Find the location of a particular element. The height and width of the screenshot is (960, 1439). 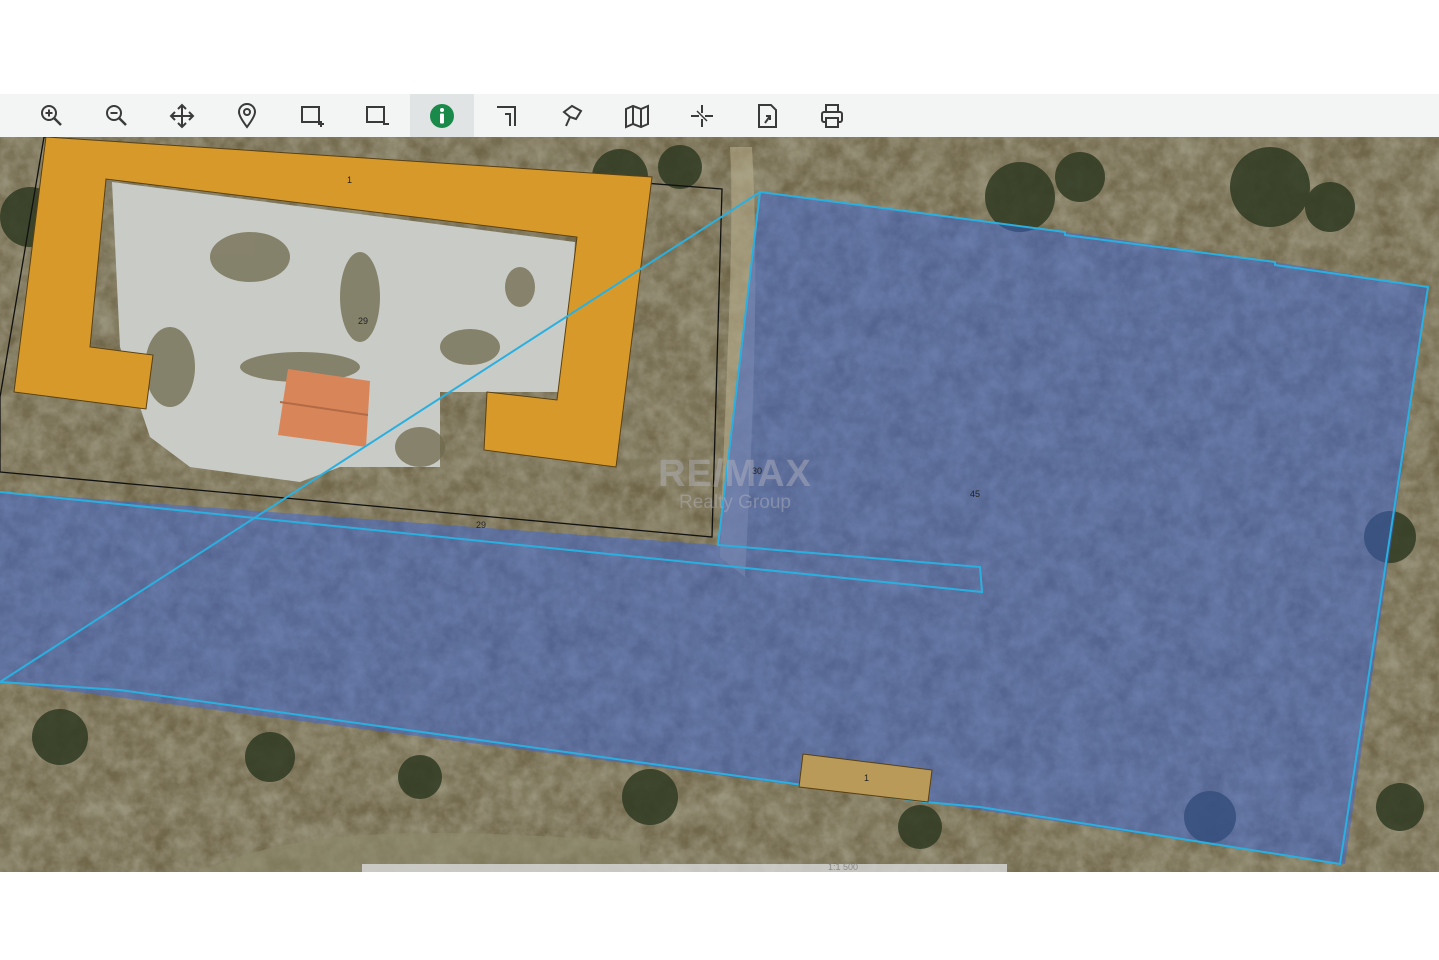

crosshair-icon is located at coordinates (702, 115).